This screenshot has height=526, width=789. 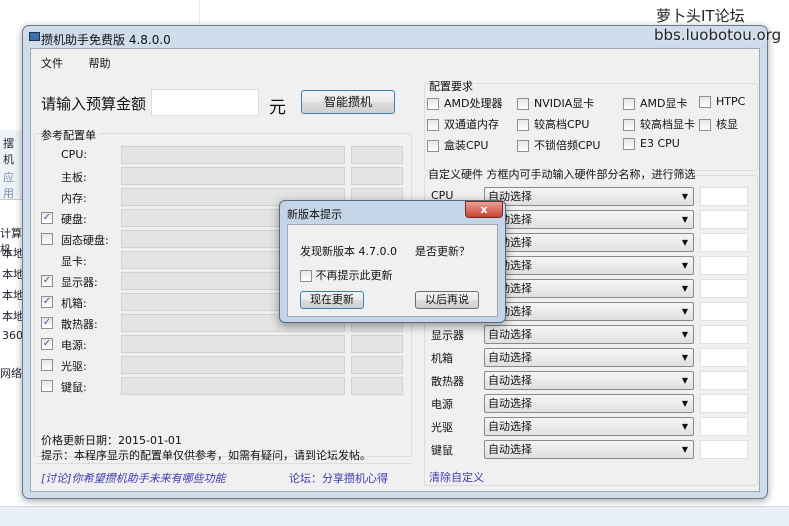 What do you see at coordinates (457, 145) in the screenshot?
I see `requirement-option: 盒装CPU` at bounding box center [457, 145].